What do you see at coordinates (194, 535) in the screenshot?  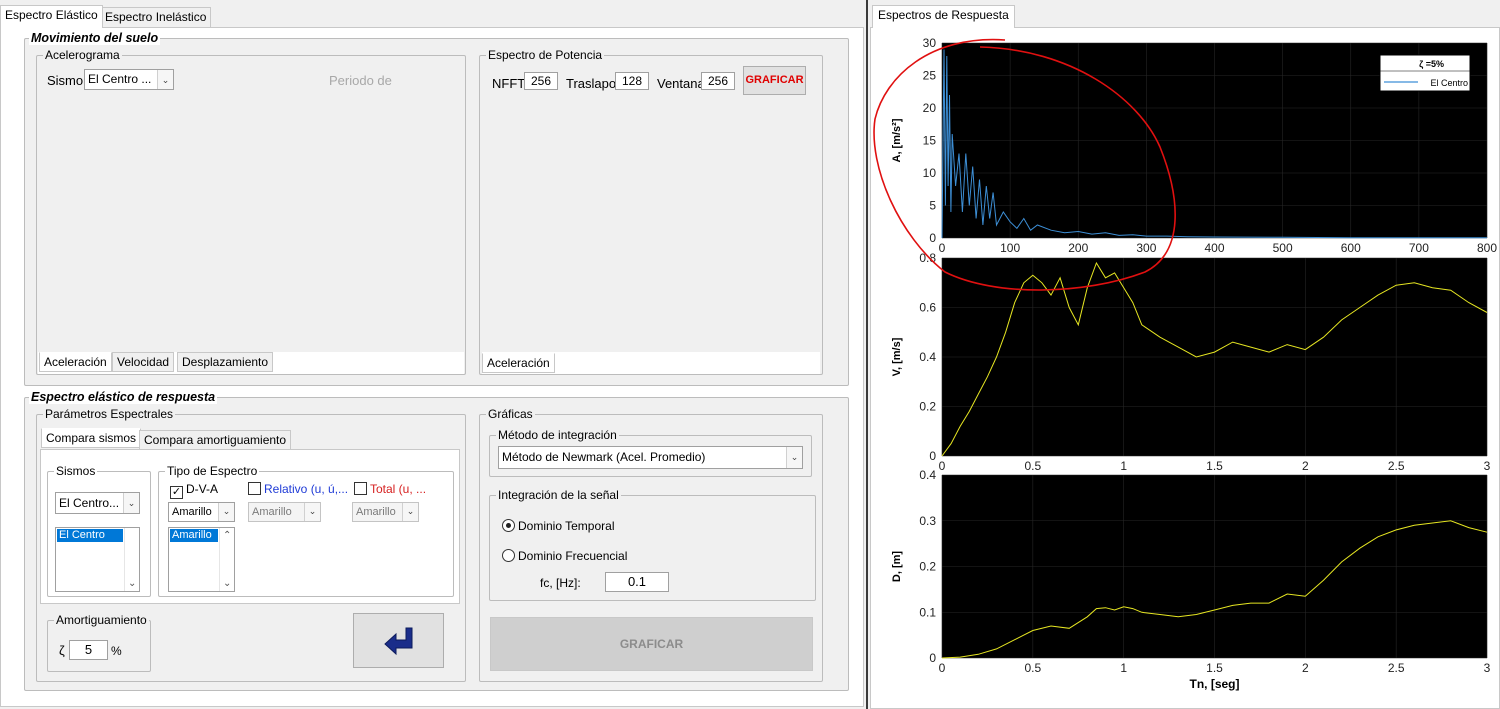 I see `list-item: Amarillo` at bounding box center [194, 535].